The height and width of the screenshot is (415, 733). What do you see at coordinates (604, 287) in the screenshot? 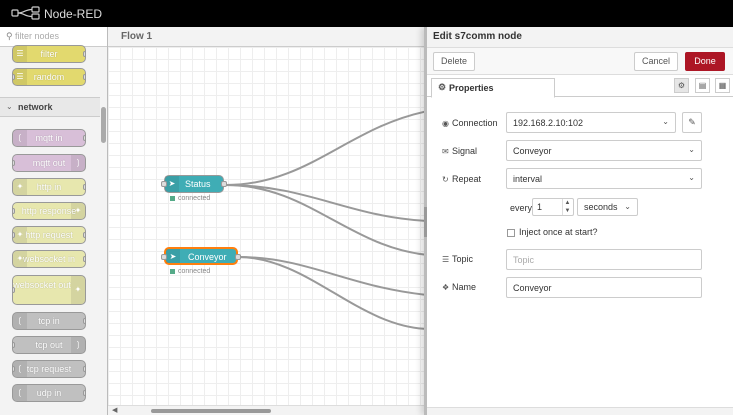
I see `name-input: Conveyor` at bounding box center [604, 287].